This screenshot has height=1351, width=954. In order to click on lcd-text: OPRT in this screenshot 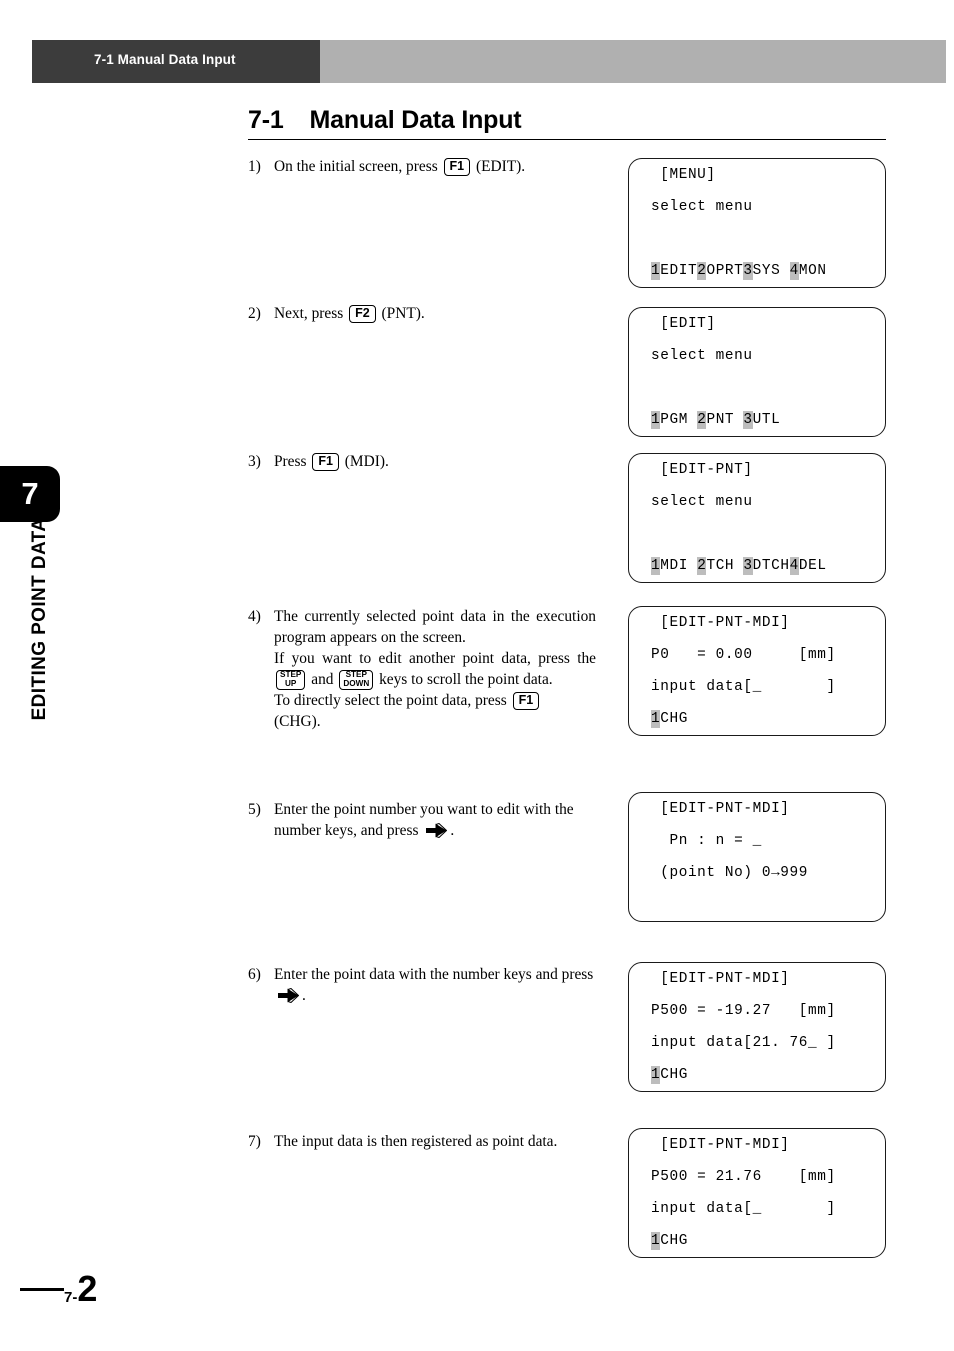, I will do `click(725, 271)`.